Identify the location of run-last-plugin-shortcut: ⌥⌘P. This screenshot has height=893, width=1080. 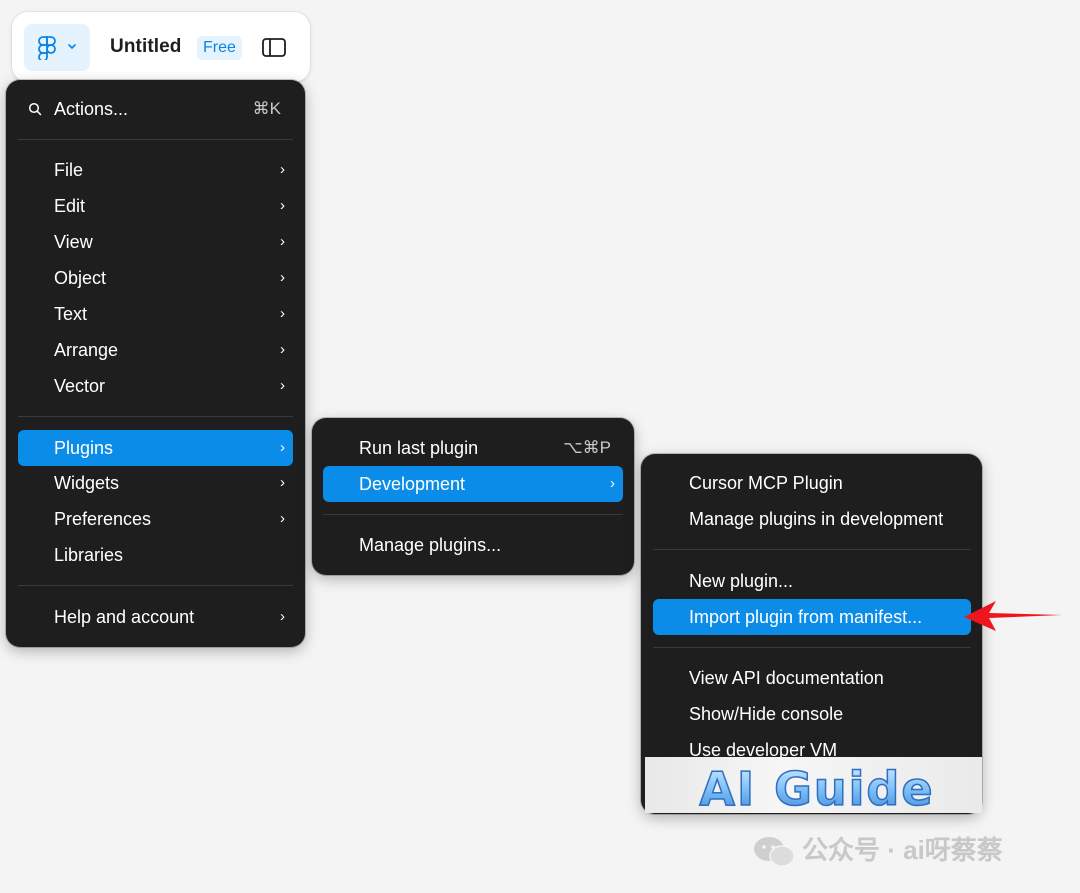
(587, 447).